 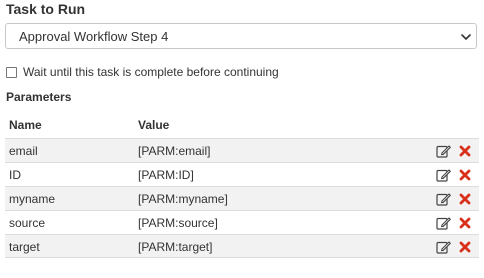 What do you see at coordinates (23, 151) in the screenshot?
I see `param-name: email` at bounding box center [23, 151].